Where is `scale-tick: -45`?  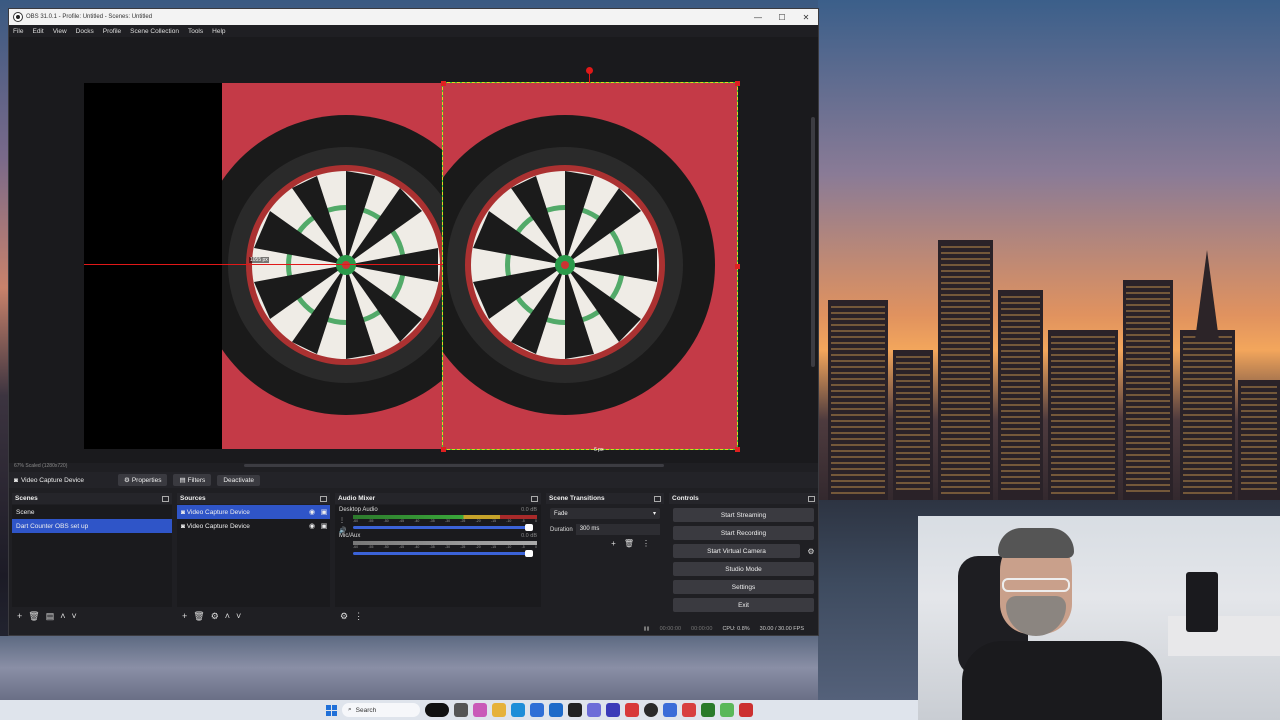
scale-tick: -45 is located at coordinates (401, 547).